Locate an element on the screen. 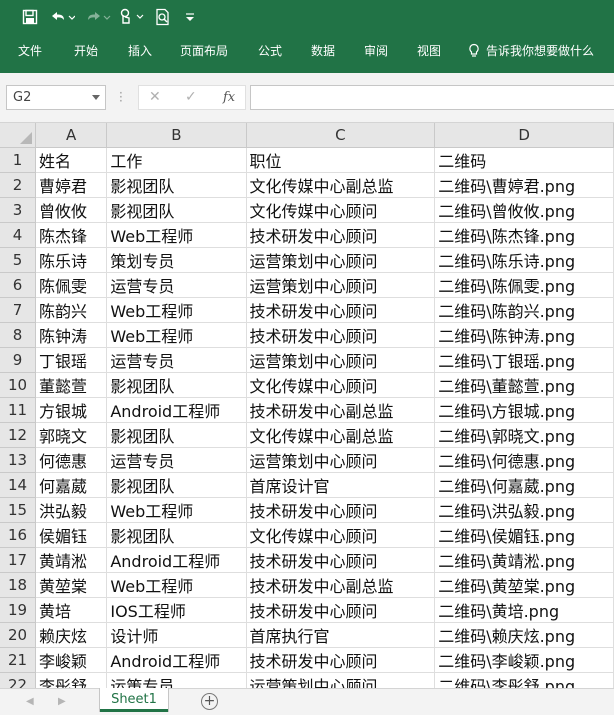  cell-b18: Web工程师 is located at coordinates (176, 585).